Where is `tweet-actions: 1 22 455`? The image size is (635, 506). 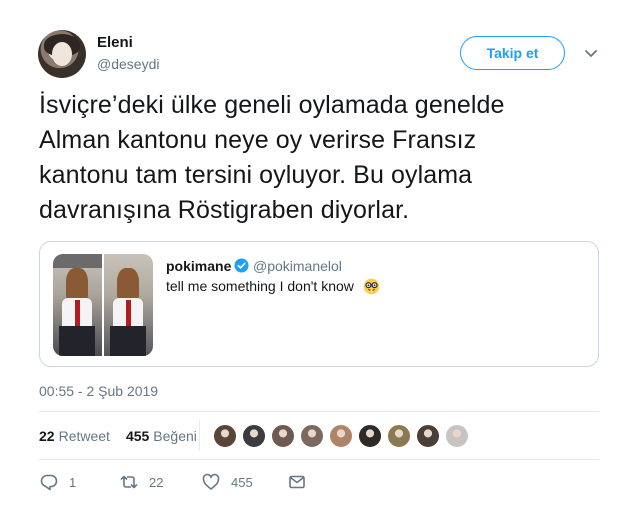
tweet-actions: 1 22 455 is located at coordinates (173, 482).